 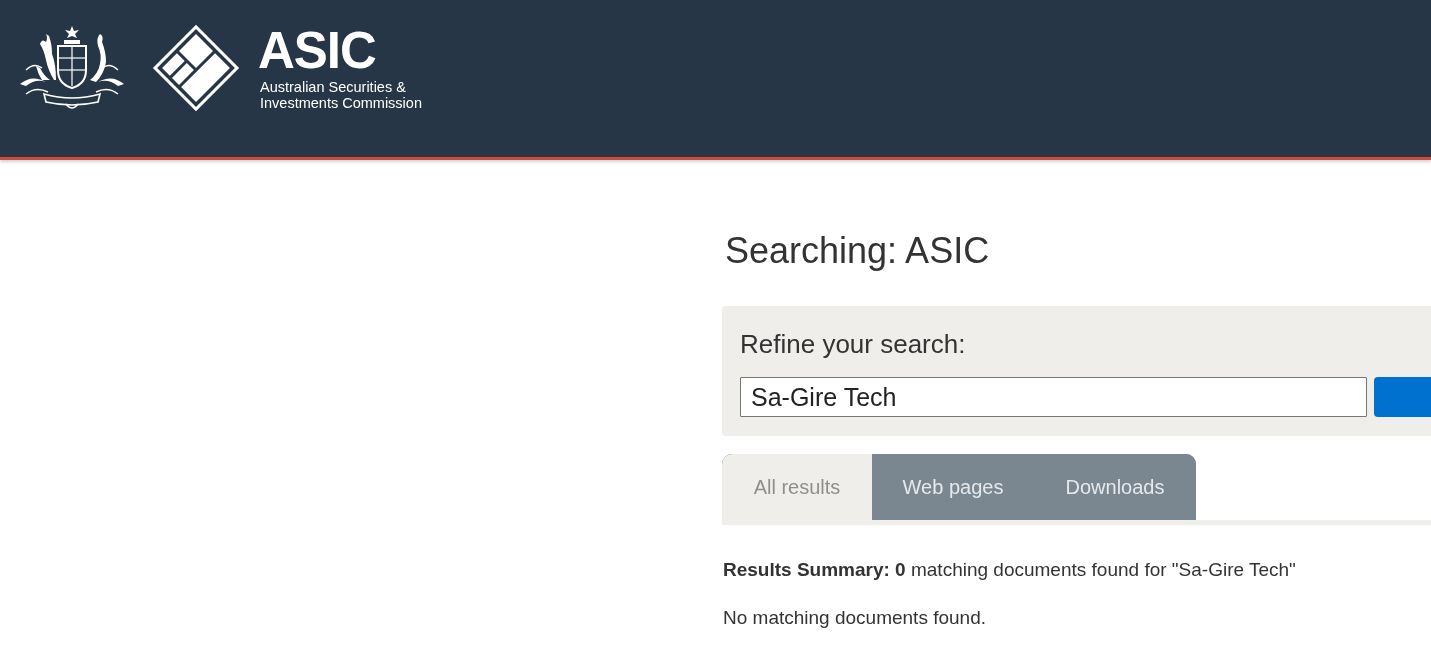 I want to click on results-summary: Results Summary: 0 matching documents found for "Sa-Gire Tech", so click(x=1009, y=570).